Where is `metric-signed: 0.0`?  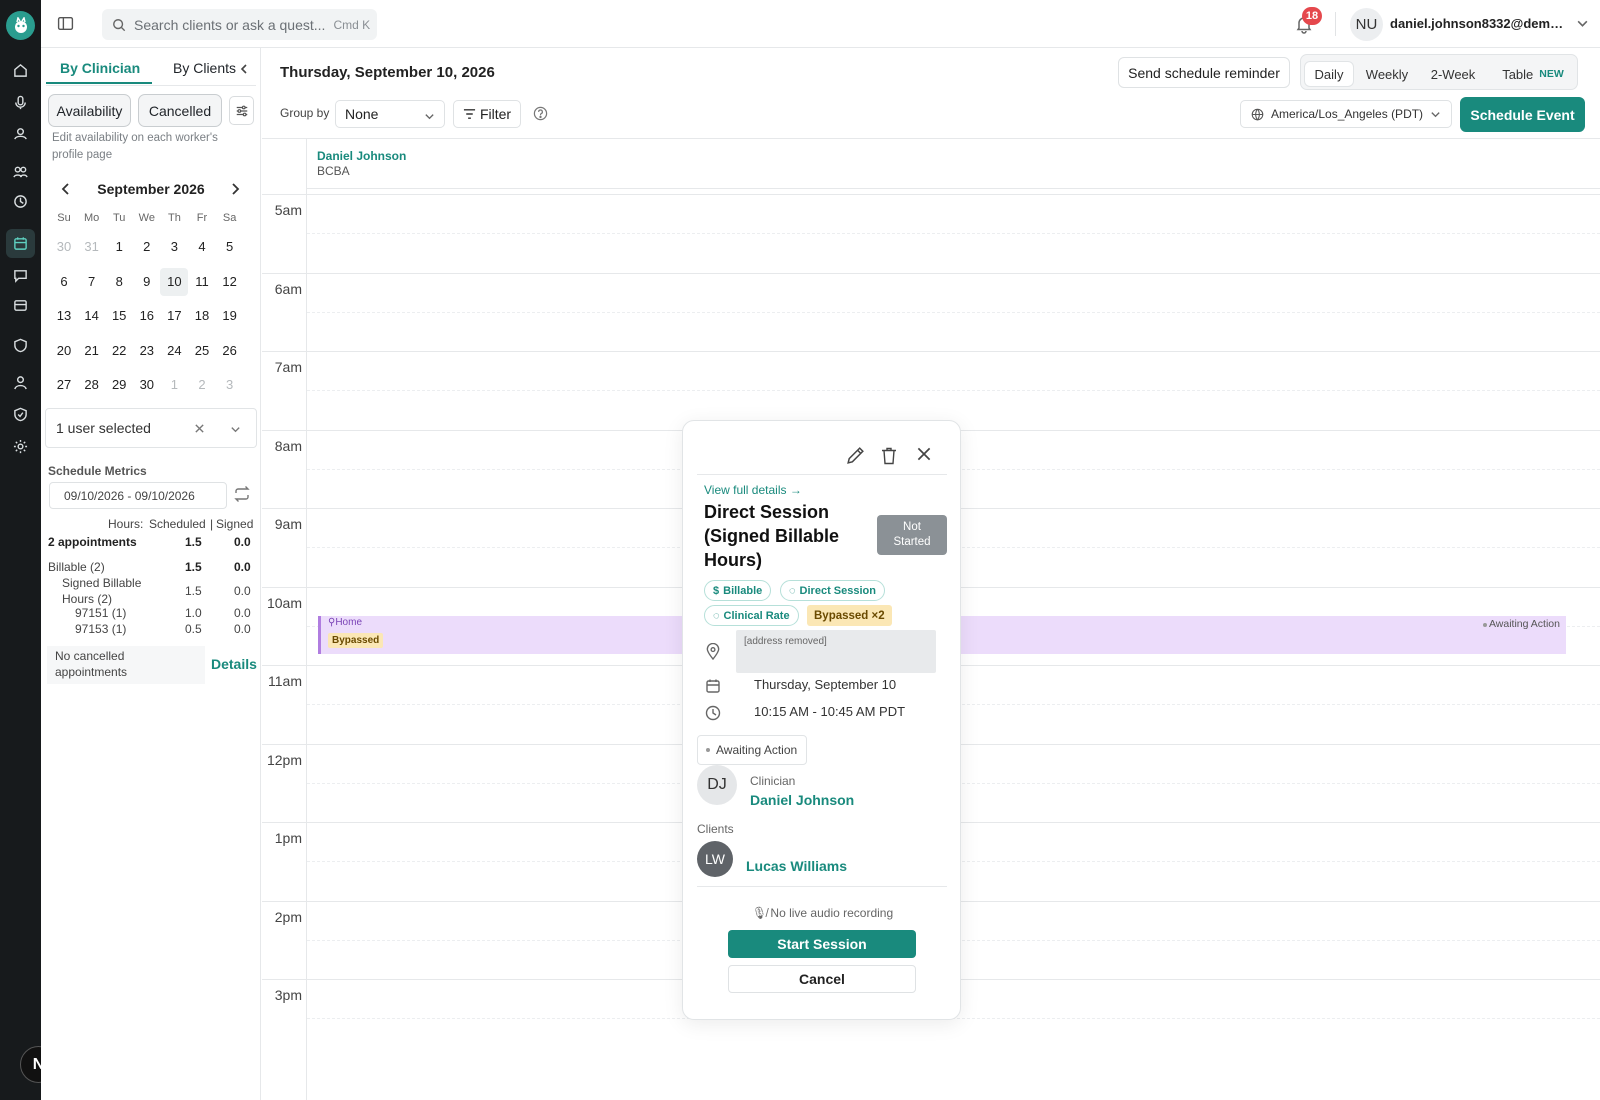 metric-signed: 0.0 is located at coordinates (242, 591).